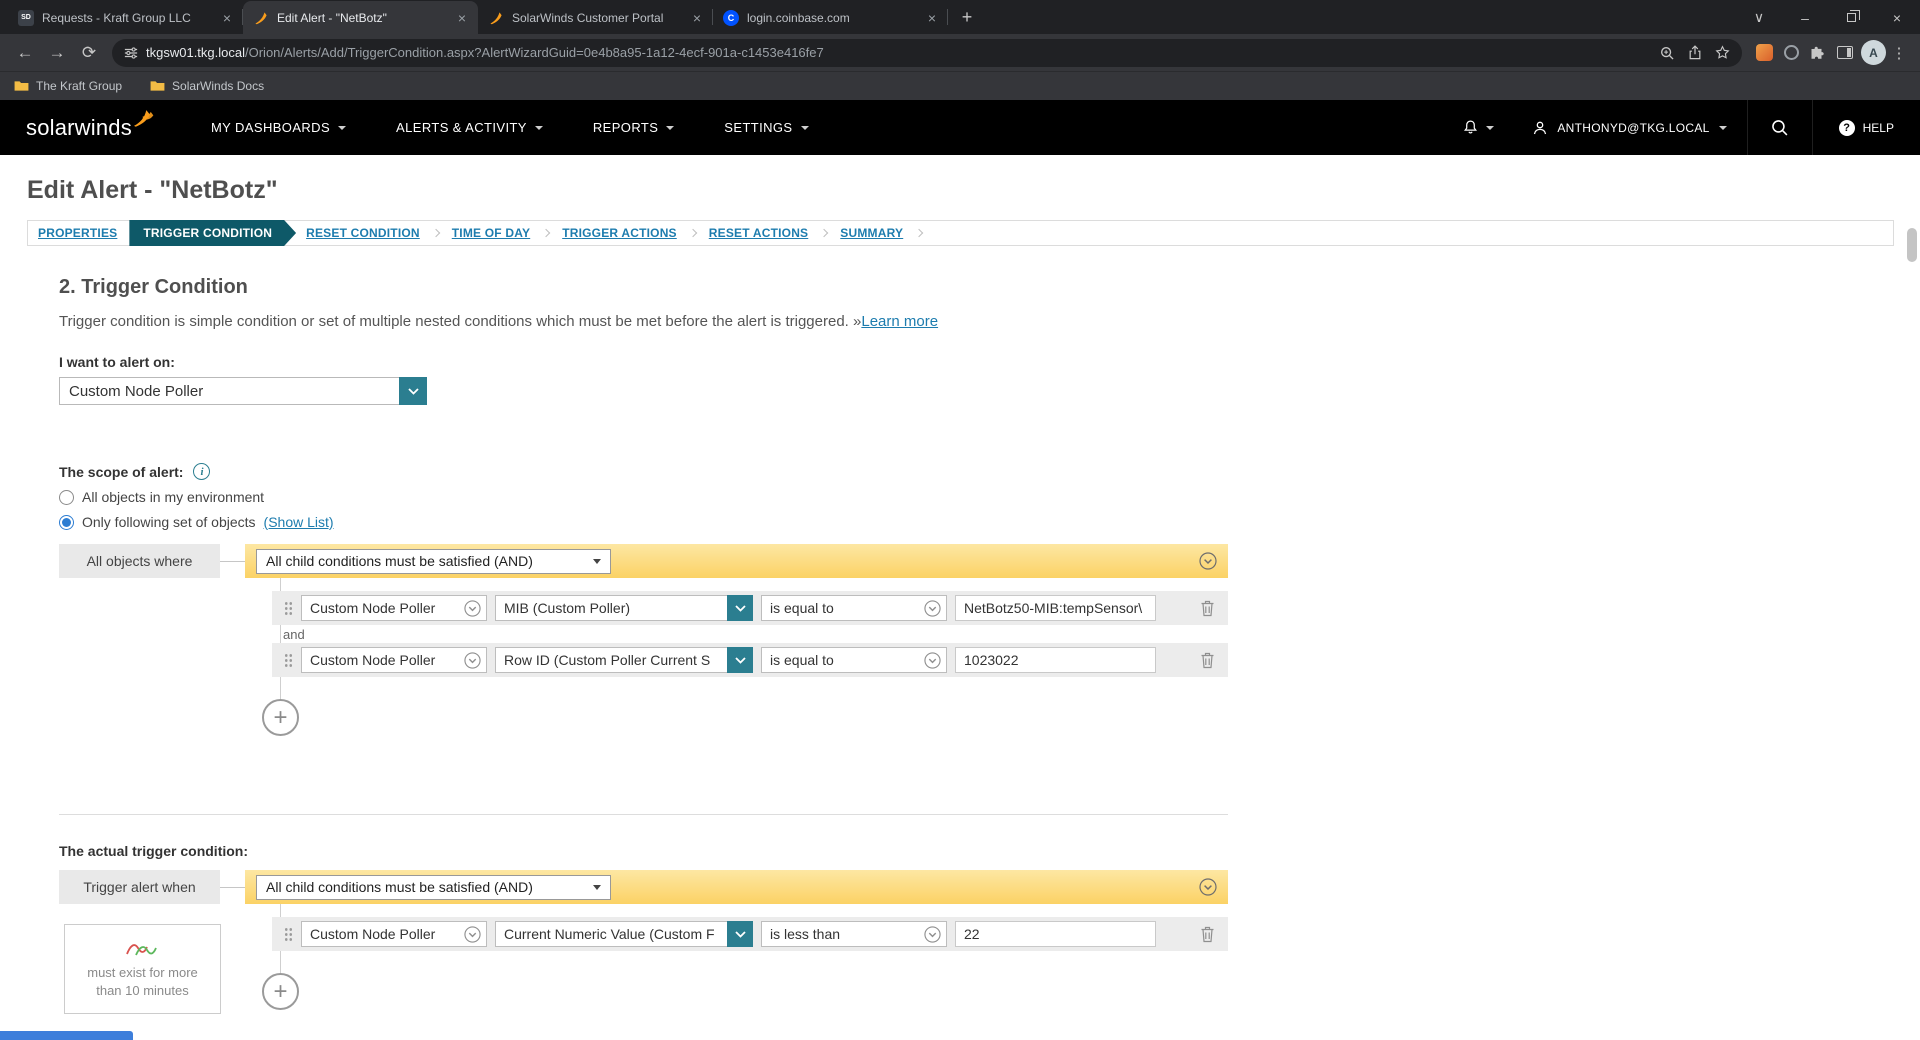 The width and height of the screenshot is (1920, 1040). Describe the element at coordinates (595, 17) in the screenshot. I see `tab-customer-portal: SolarWinds Customer Portal ×` at that location.